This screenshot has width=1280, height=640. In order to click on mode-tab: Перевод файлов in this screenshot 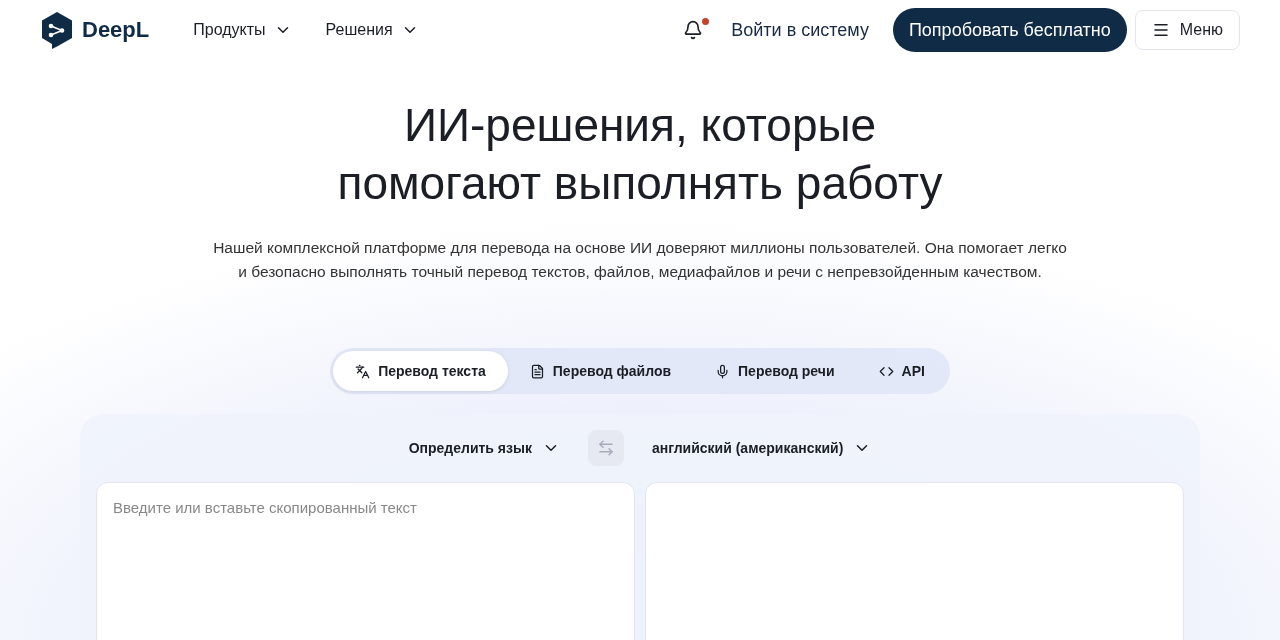, I will do `click(600, 371)`.